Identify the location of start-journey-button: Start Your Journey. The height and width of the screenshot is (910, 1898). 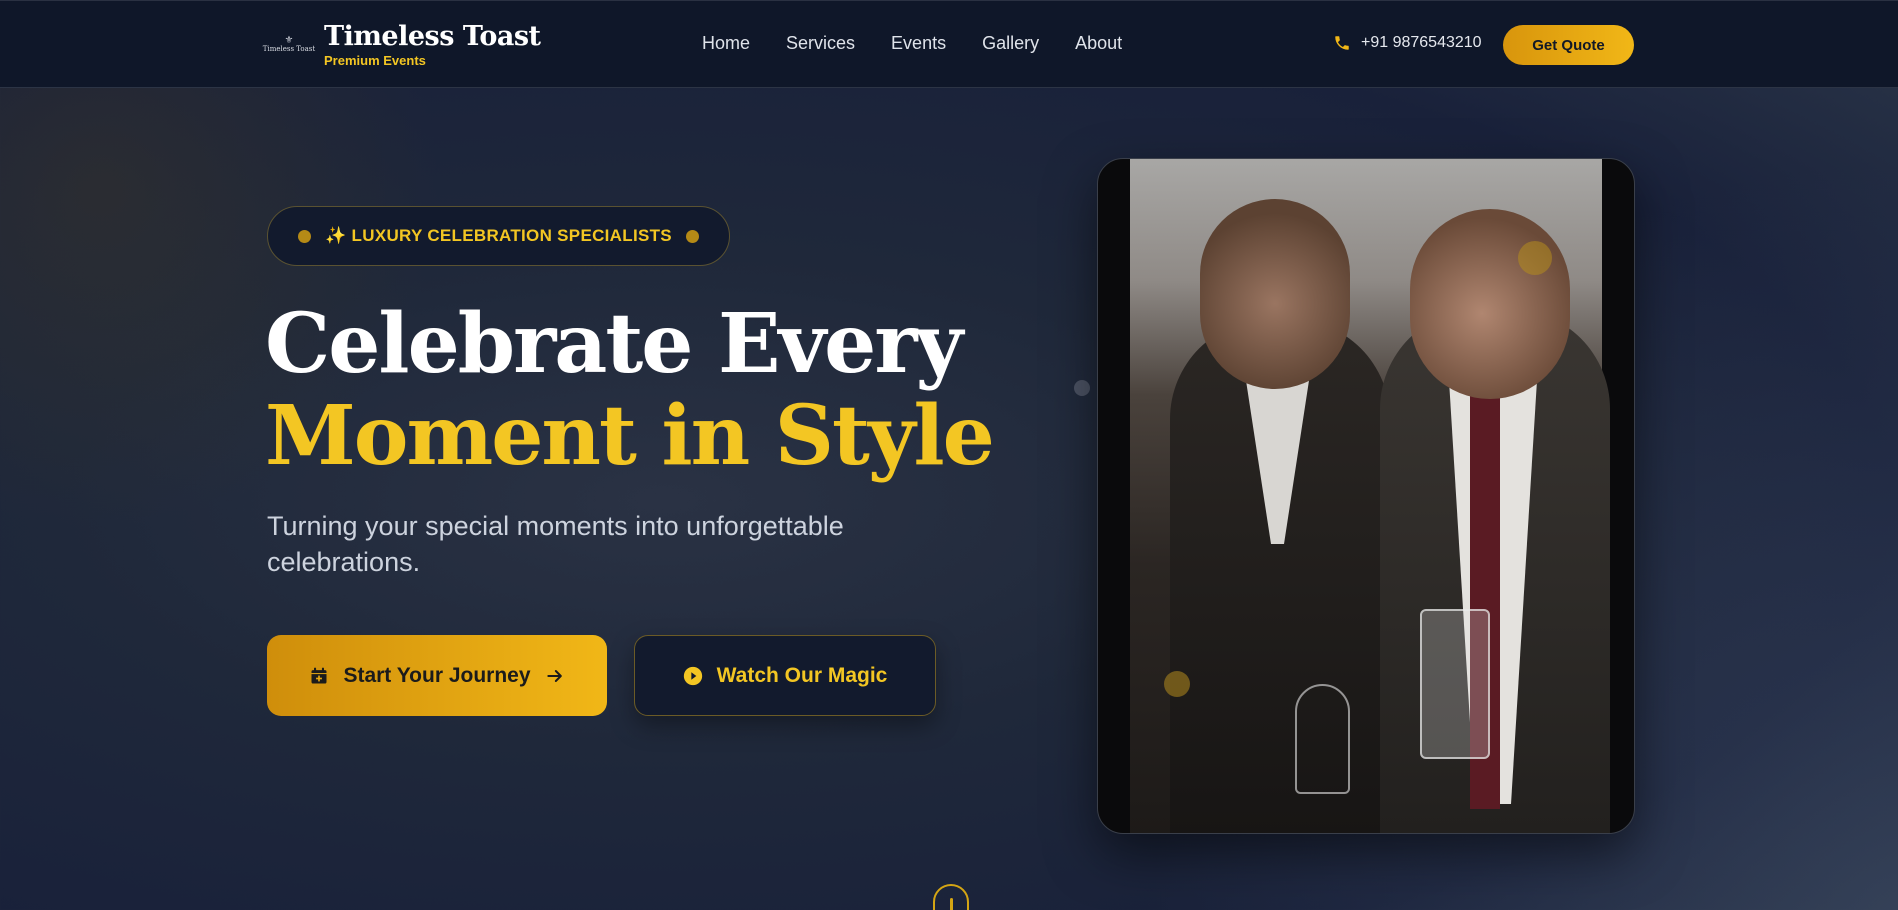
(437, 675).